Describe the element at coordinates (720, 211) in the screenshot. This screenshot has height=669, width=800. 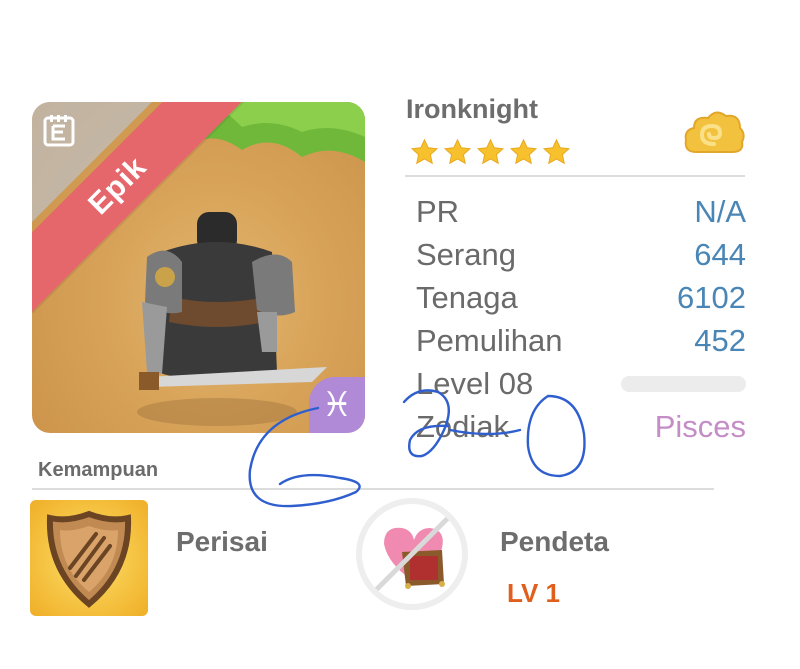
I see `stat-value: N/A` at that location.